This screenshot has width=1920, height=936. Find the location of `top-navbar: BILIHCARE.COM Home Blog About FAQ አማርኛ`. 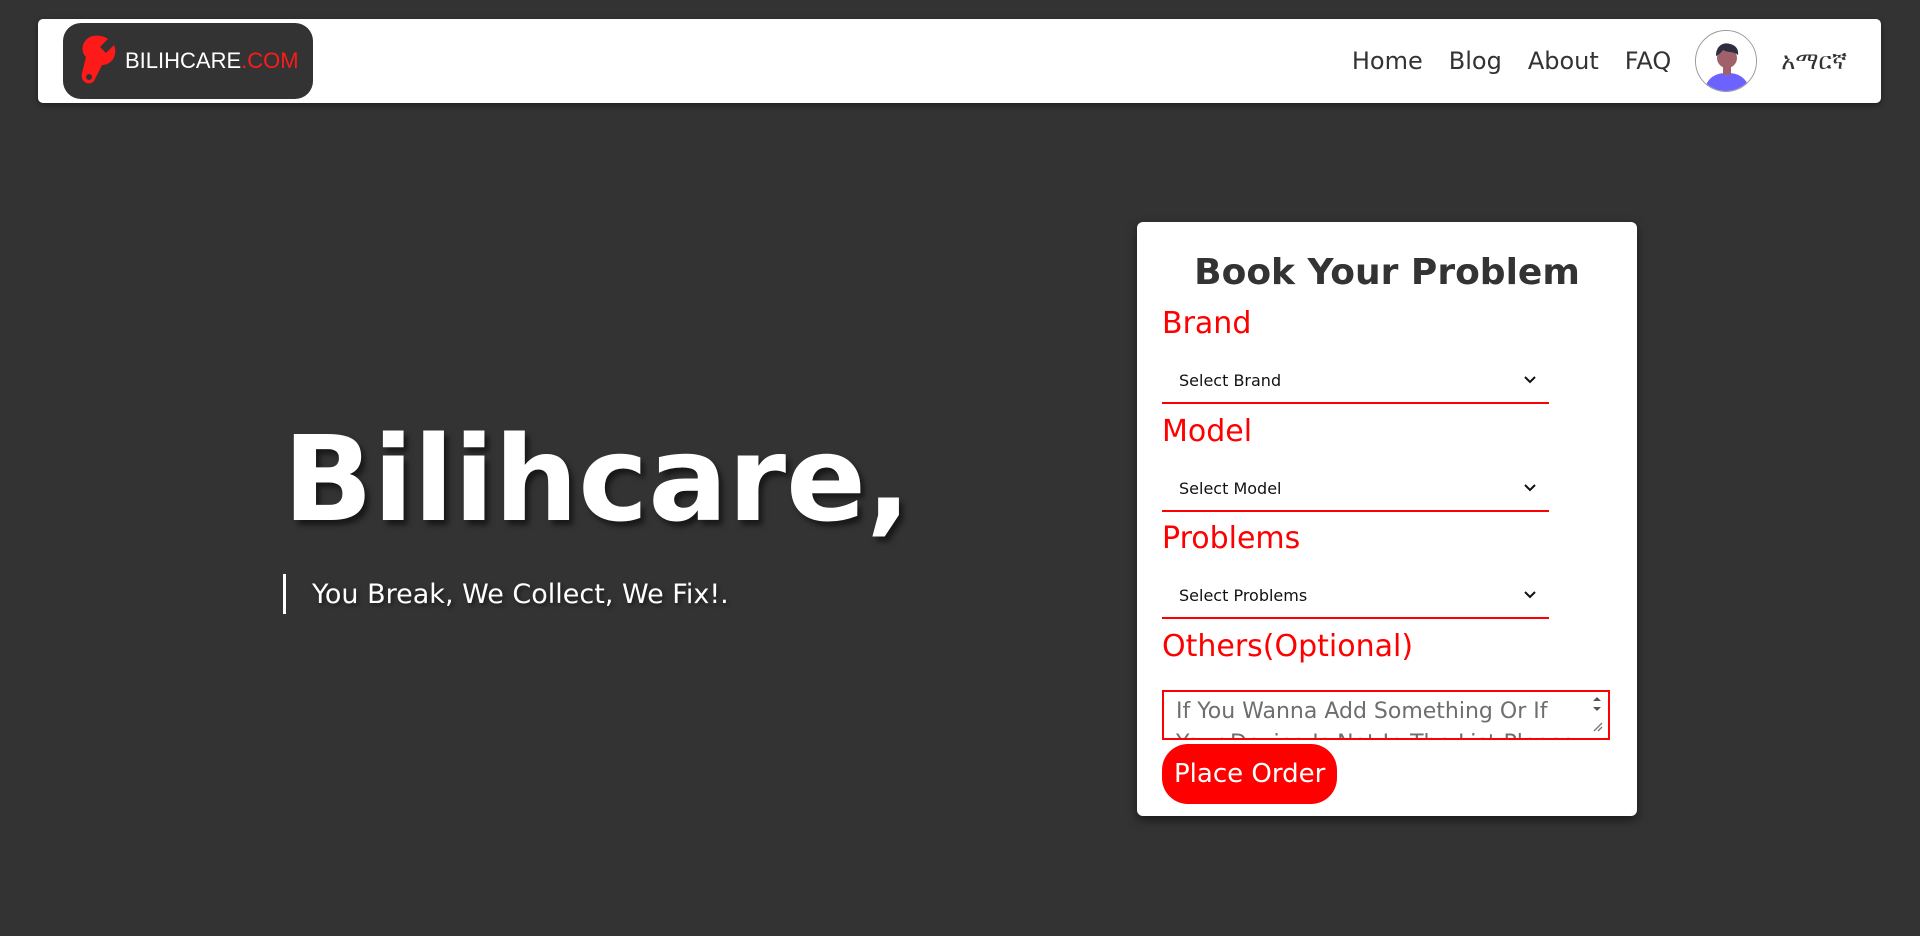

top-navbar: BILIHCARE.COM Home Blog About FAQ አማርኛ is located at coordinates (959, 61).